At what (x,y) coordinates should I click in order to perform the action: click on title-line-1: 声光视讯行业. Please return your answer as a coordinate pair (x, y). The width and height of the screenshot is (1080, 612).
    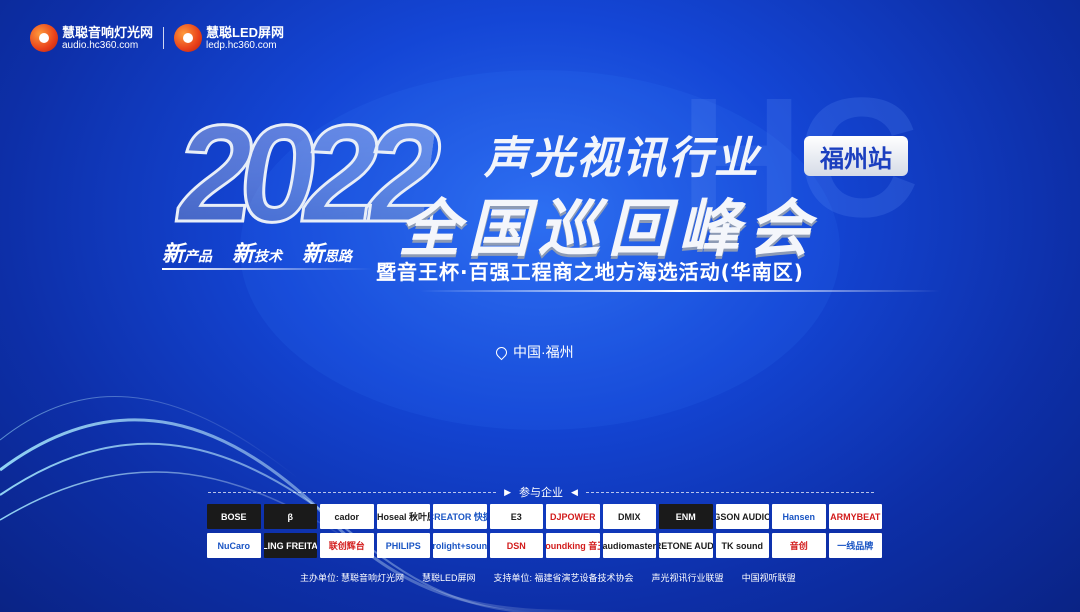
    Looking at the image, I should click on (622, 158).